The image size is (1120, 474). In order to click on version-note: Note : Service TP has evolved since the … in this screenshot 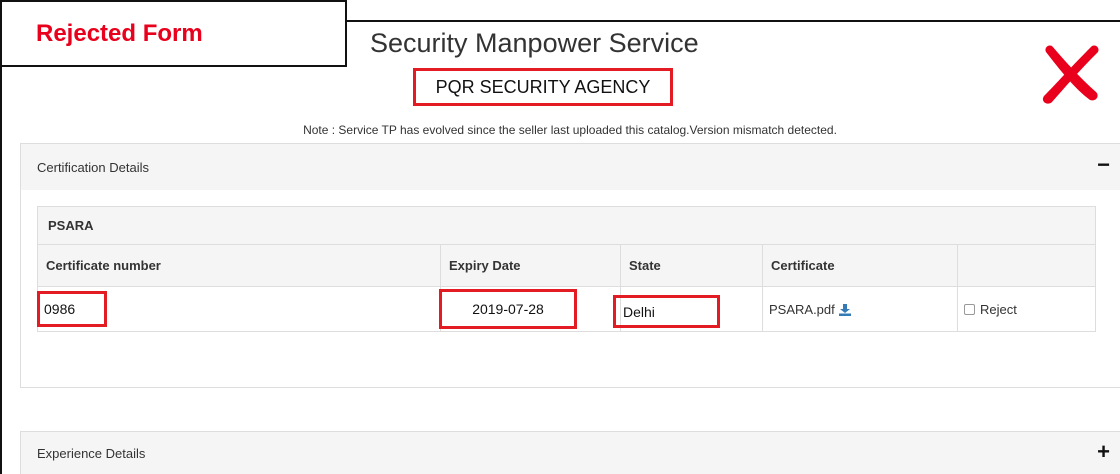, I will do `click(570, 130)`.